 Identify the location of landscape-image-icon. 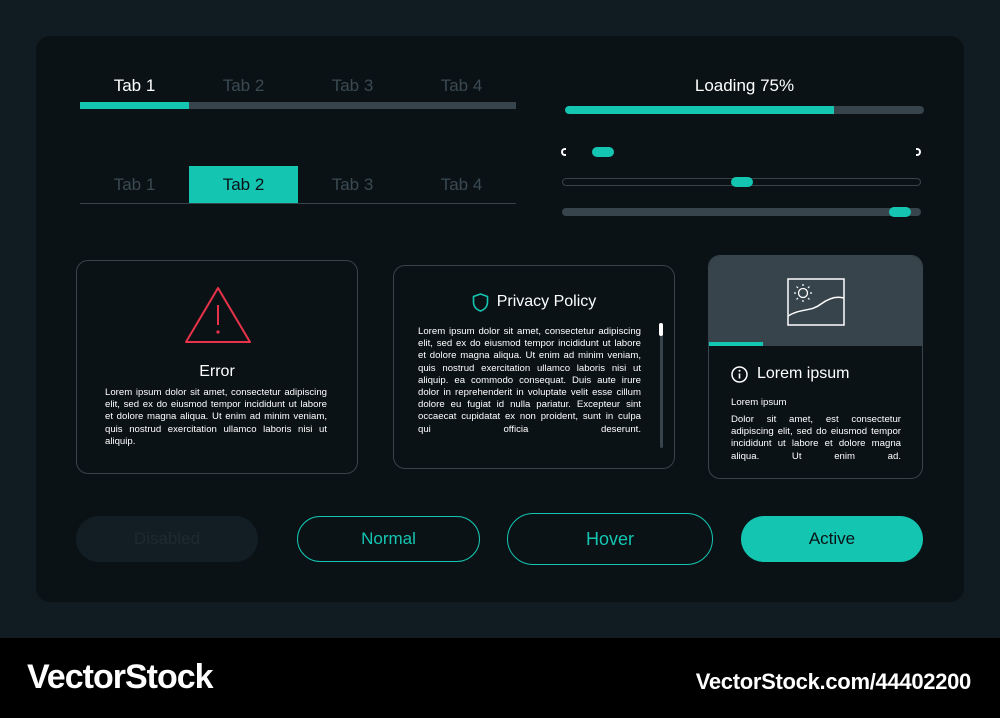
(816, 302).